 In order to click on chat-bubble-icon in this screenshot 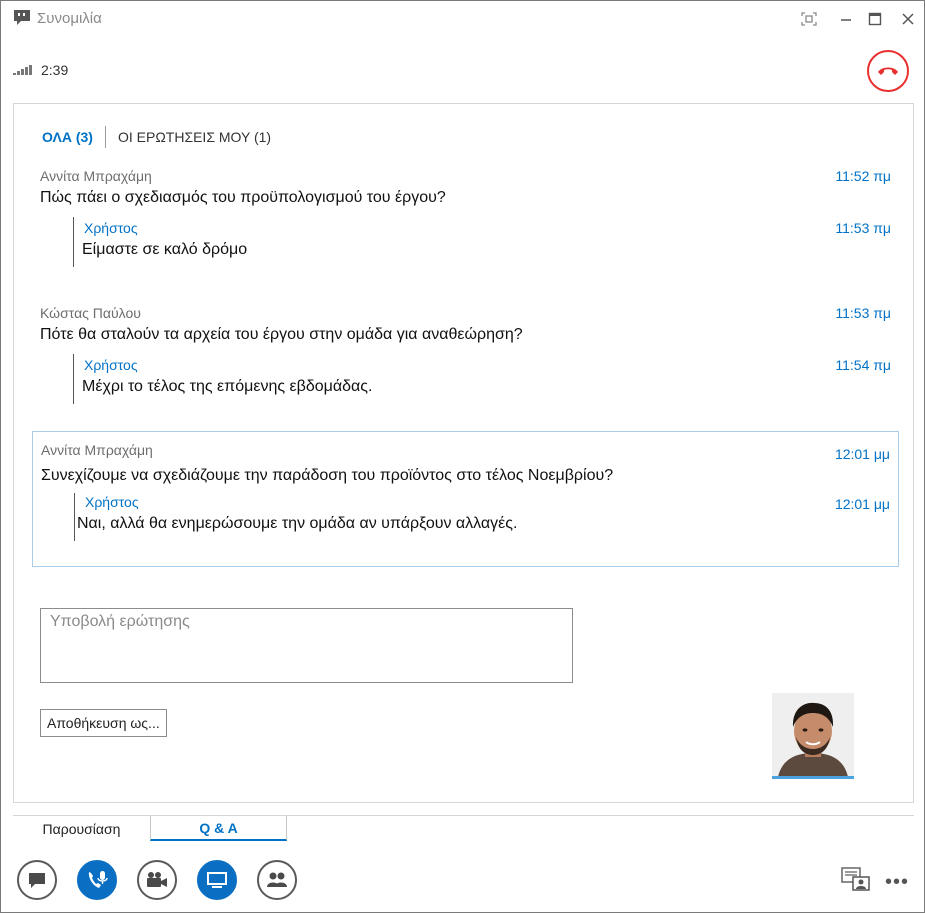, I will do `click(37, 880)`.